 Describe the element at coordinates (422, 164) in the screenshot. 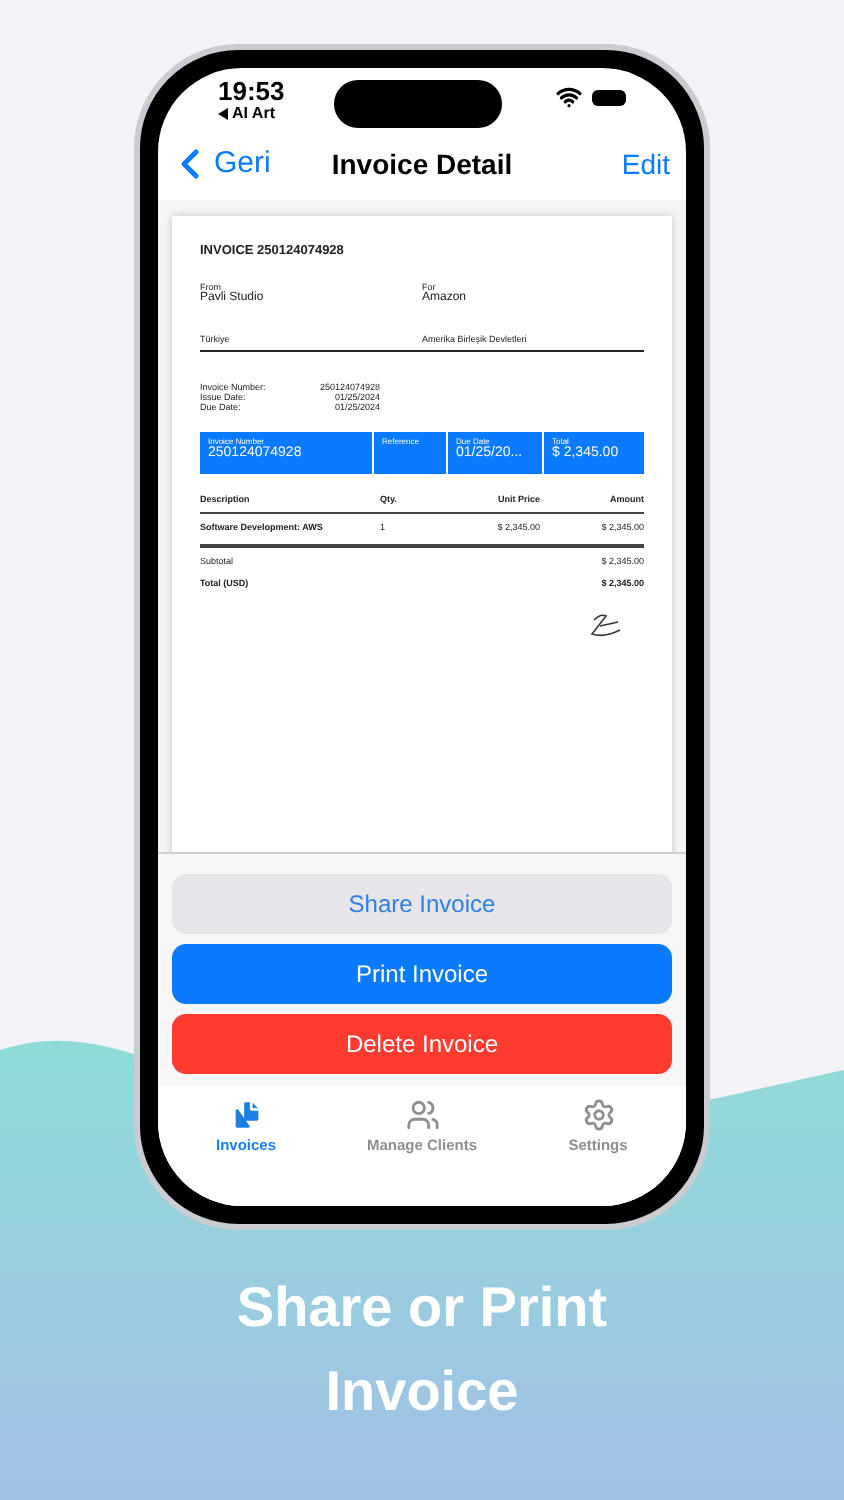

I see `nav-title: Invoice Detail` at that location.